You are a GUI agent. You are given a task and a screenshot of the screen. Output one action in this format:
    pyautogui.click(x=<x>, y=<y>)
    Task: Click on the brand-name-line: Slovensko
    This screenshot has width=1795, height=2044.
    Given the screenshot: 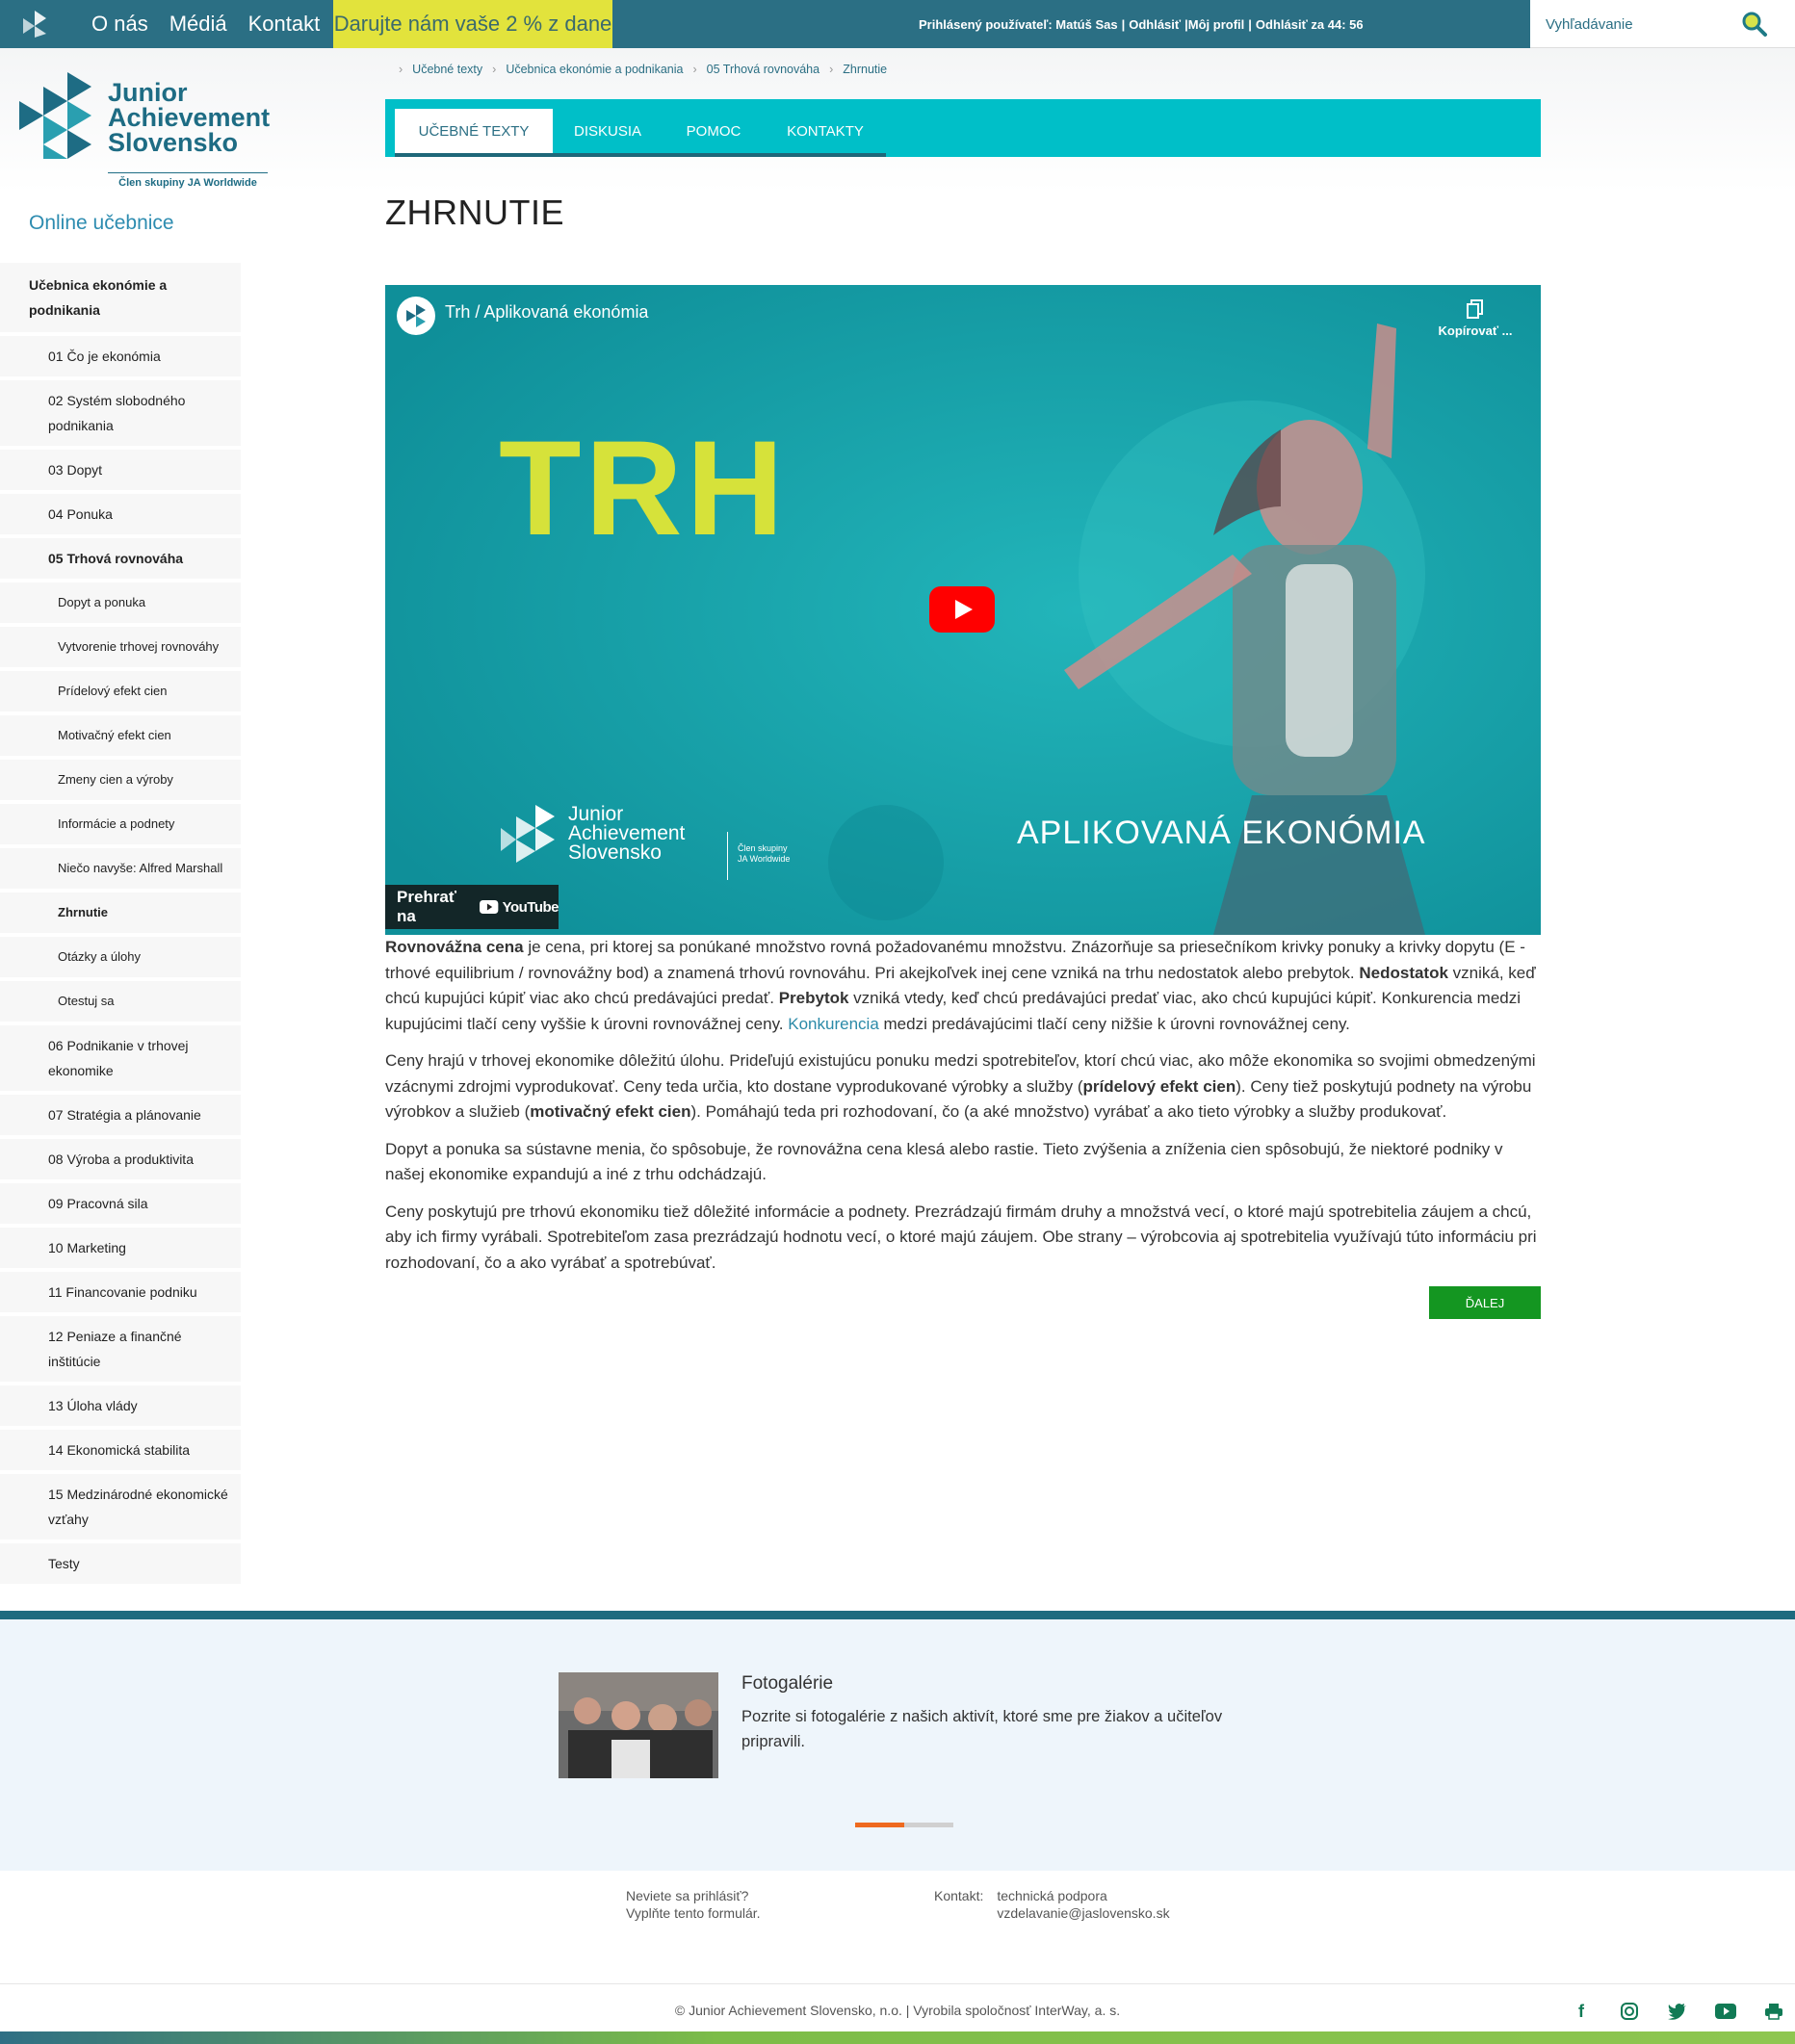 What is the action you would take?
    pyautogui.click(x=173, y=142)
    